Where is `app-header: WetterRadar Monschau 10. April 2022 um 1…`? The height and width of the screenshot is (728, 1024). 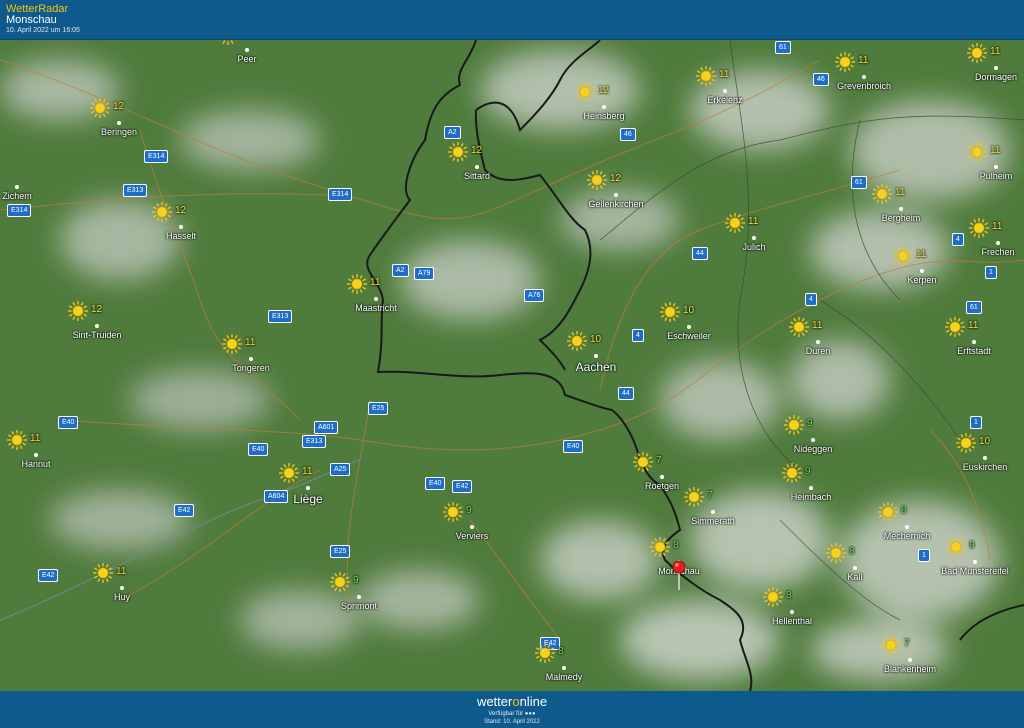 app-header: WetterRadar Monschau 10. April 2022 um 1… is located at coordinates (512, 20).